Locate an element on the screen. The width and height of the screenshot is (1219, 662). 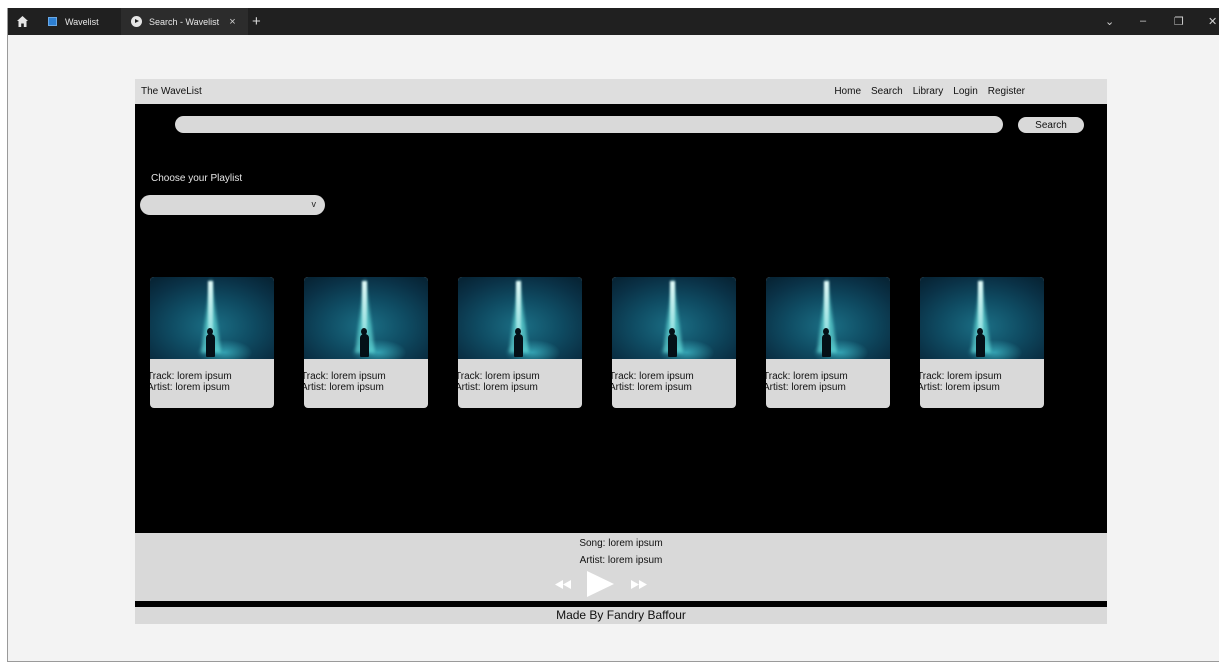
now-playing-artist: Artist: lorem ipsum is located at coordinates (621, 560).